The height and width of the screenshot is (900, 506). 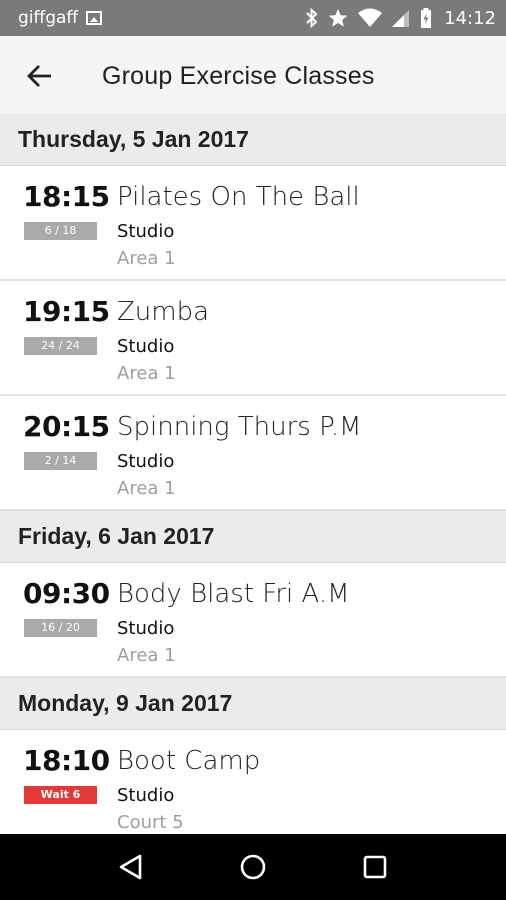 What do you see at coordinates (238, 197) in the screenshot?
I see `class-name: Pilates On The Ball` at bounding box center [238, 197].